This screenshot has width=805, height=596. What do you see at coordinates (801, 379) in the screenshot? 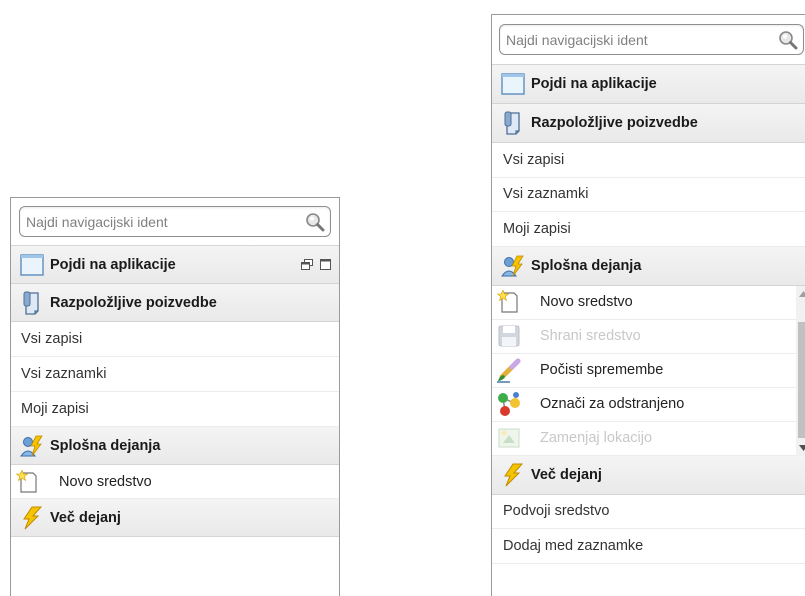
I see `scroll-thumb` at bounding box center [801, 379].